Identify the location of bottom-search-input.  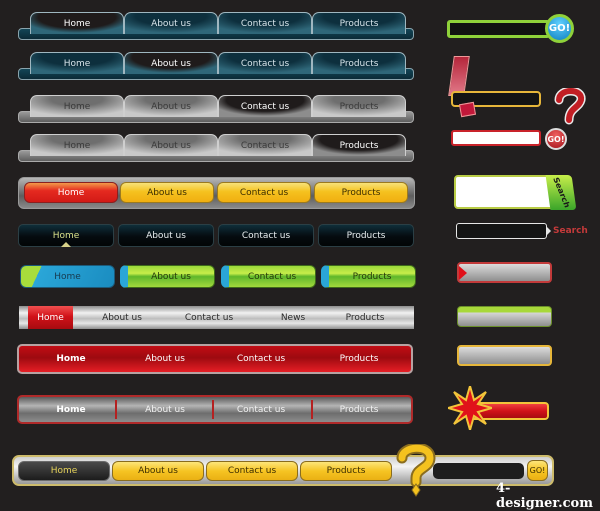
(478, 471).